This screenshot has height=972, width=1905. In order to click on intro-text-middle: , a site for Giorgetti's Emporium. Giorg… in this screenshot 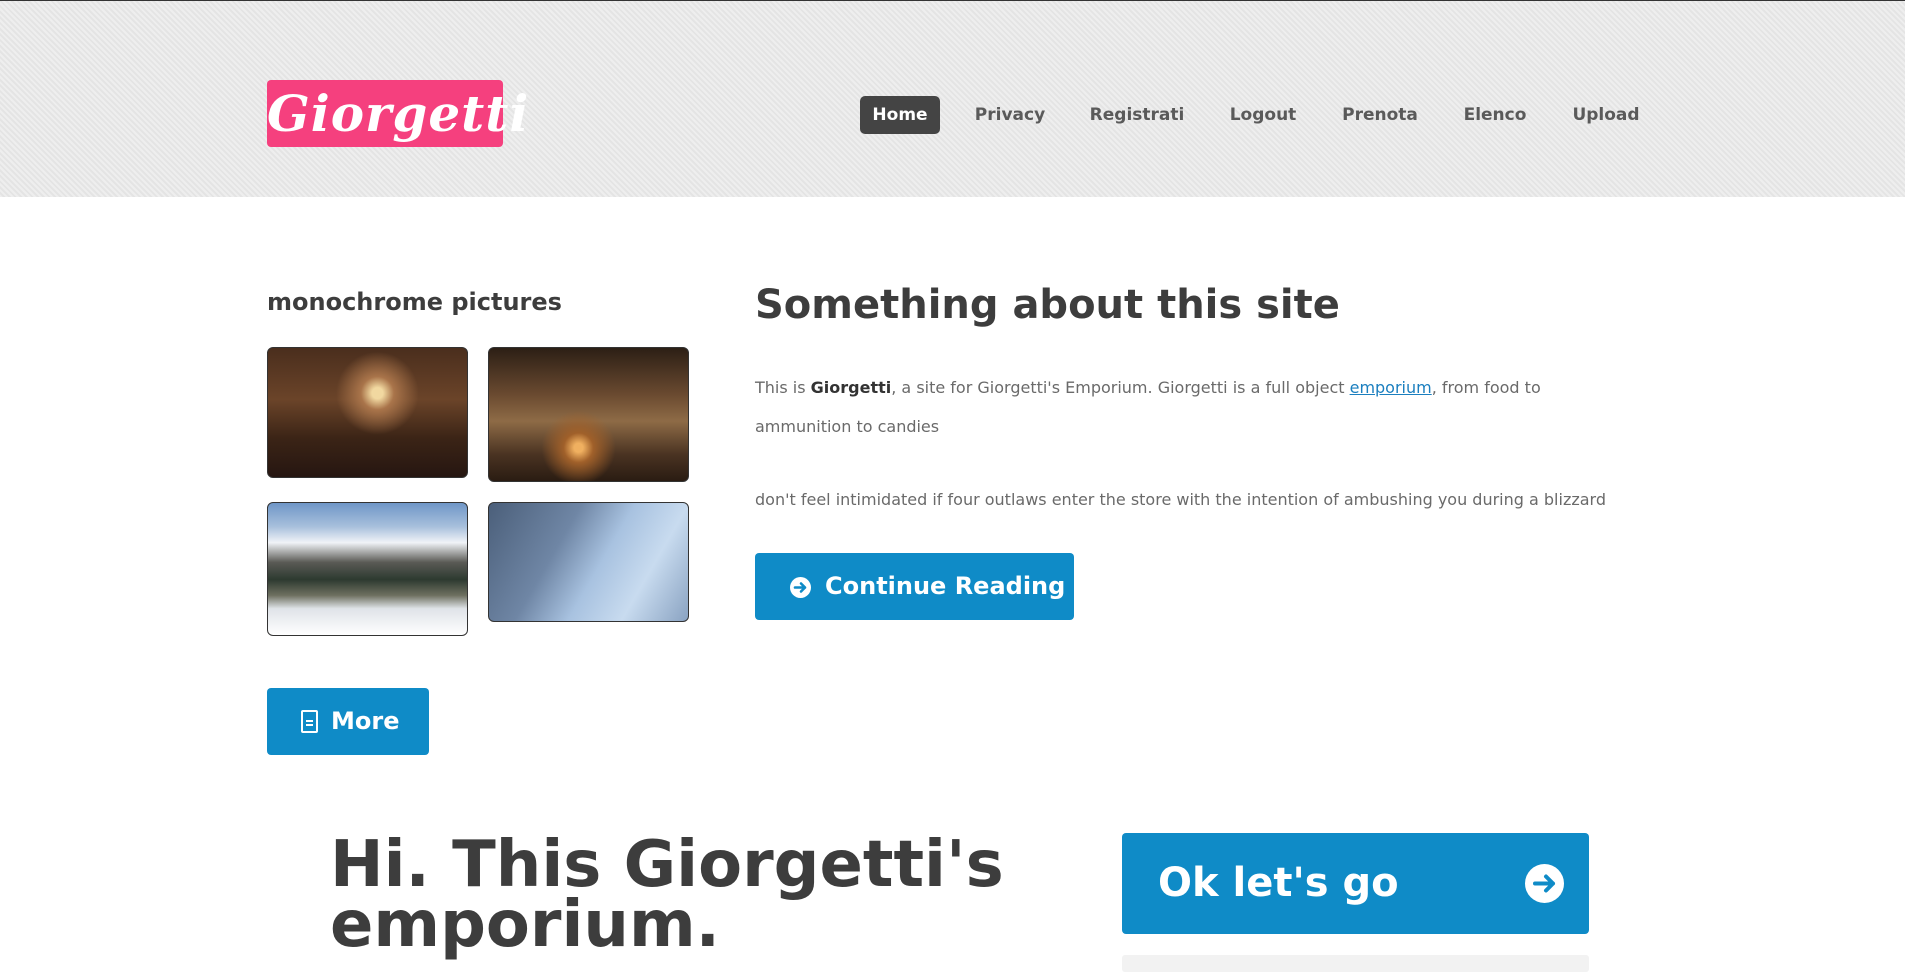, I will do `click(1120, 387)`.